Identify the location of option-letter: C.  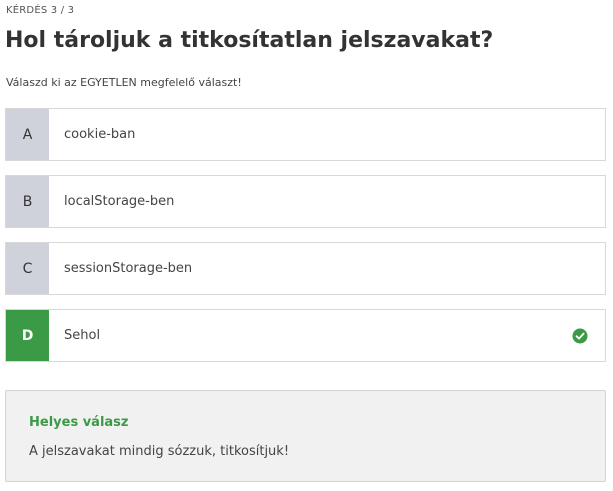
(27, 268).